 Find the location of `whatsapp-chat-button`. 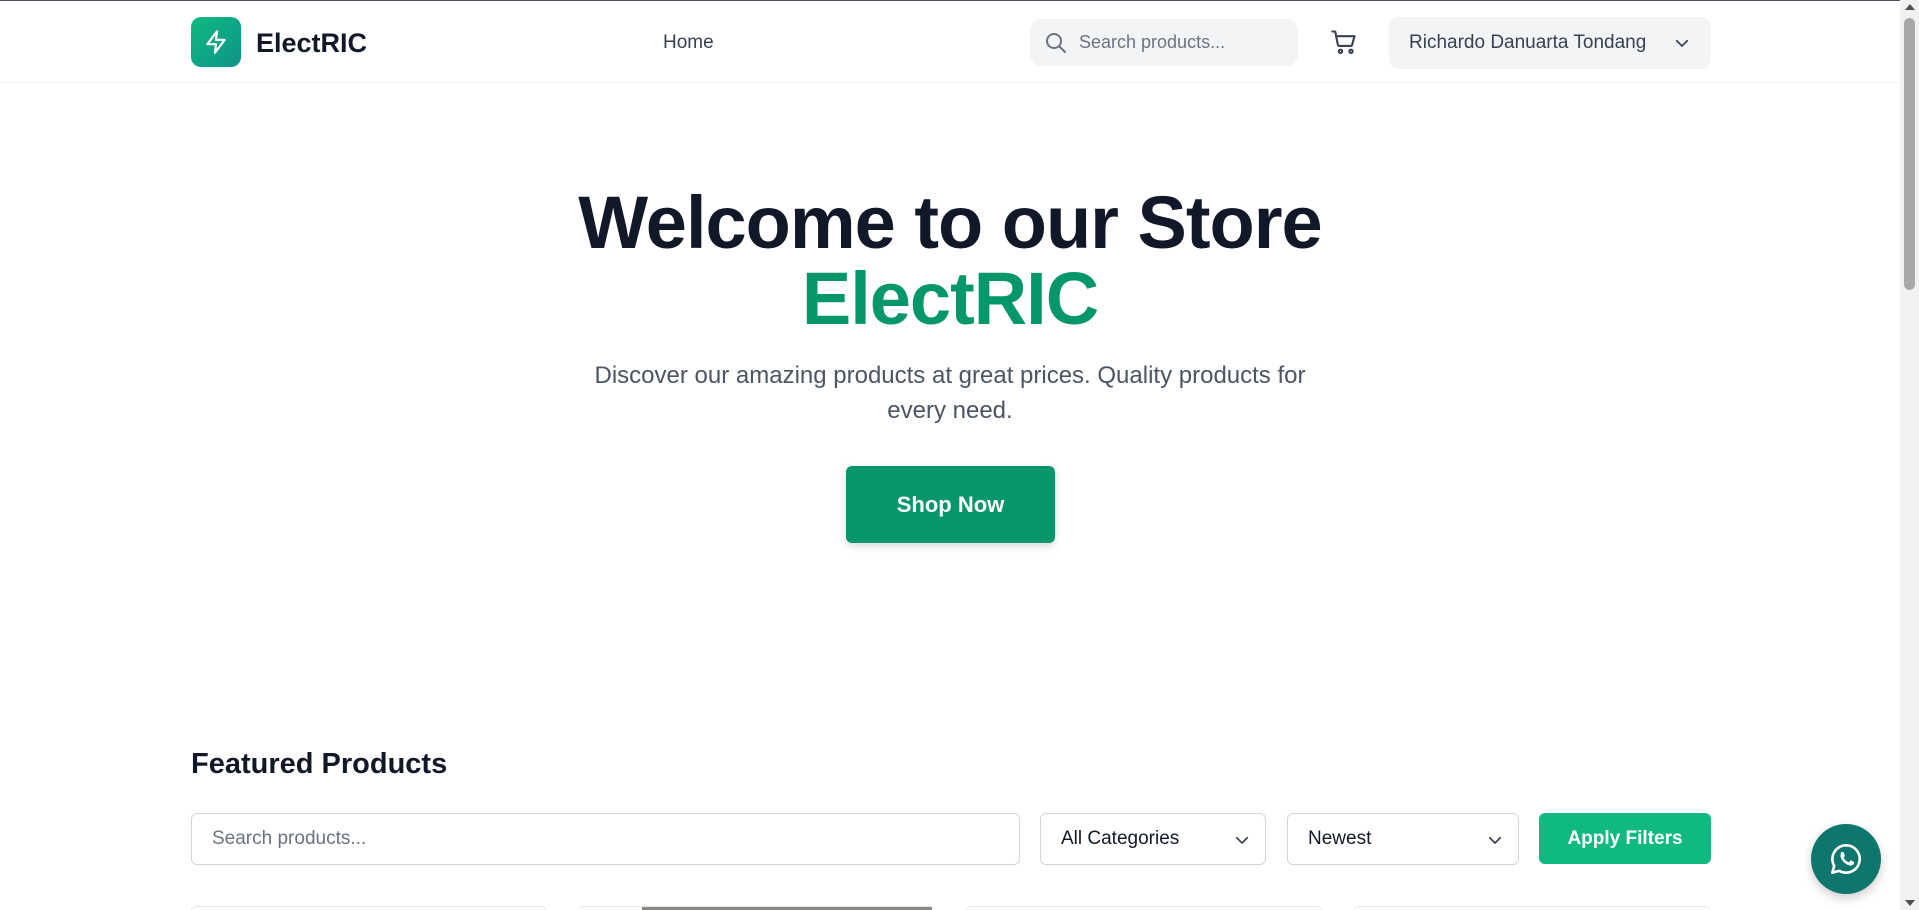

whatsapp-chat-button is located at coordinates (1846, 859).